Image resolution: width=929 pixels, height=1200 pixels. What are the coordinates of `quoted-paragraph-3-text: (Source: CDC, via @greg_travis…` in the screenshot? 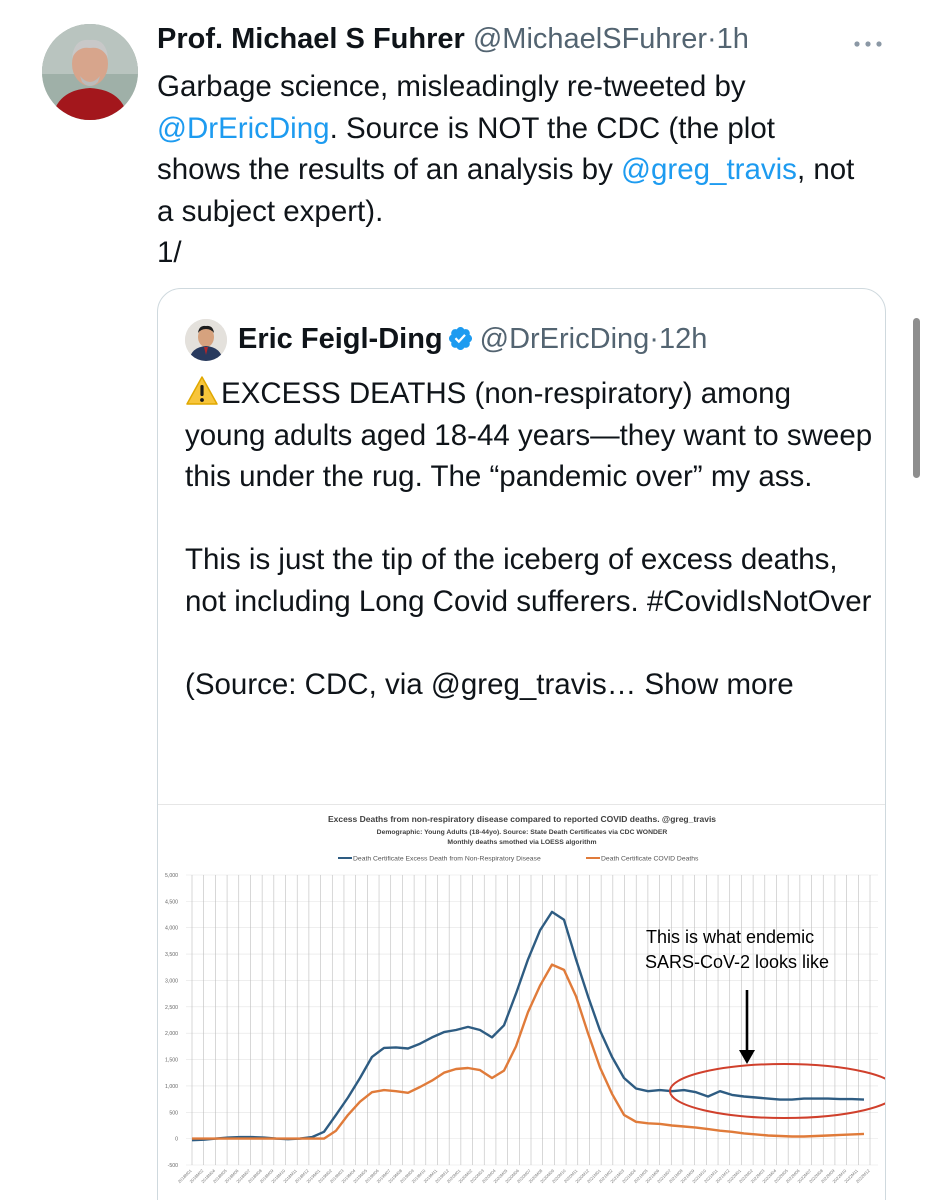 It's located at (415, 684).